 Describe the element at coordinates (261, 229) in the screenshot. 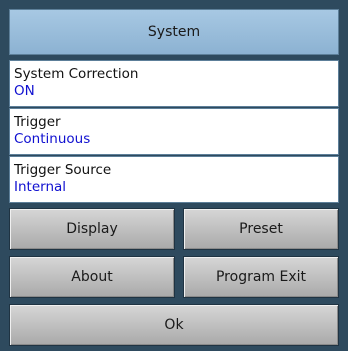

I see `preset-button: Preset` at that location.